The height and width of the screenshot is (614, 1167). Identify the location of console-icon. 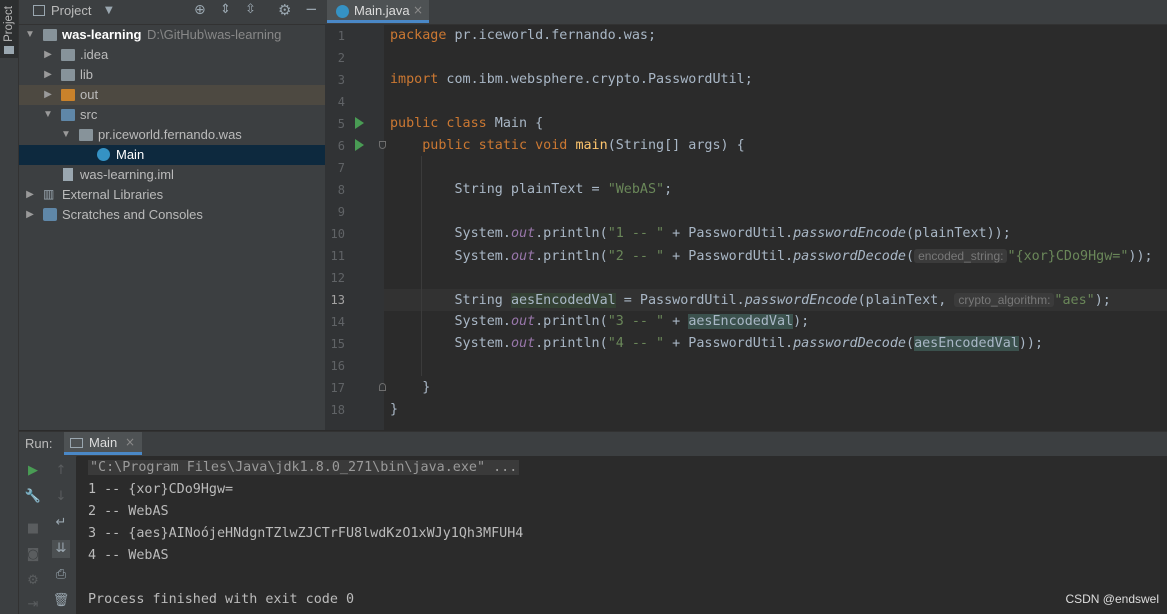
(76, 443).